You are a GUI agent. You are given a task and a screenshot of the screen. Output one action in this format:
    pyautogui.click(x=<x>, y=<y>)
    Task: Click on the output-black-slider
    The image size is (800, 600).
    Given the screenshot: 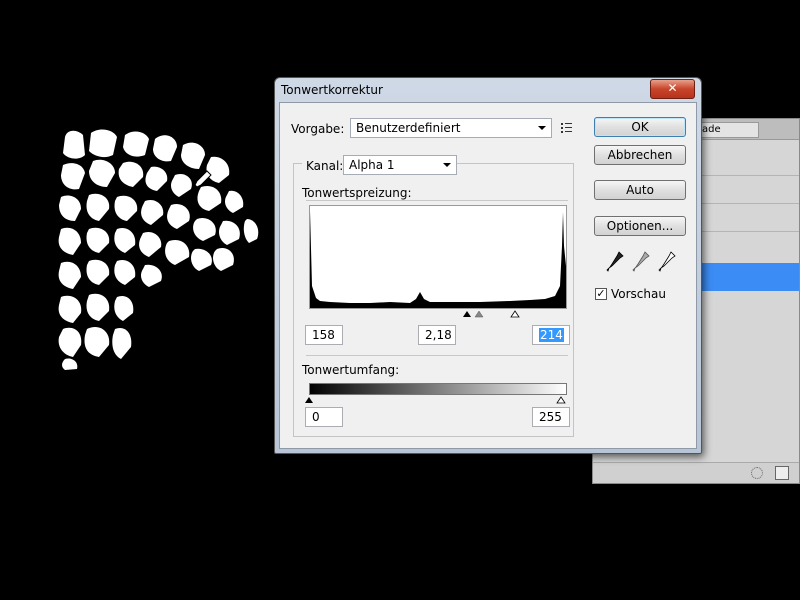 What is the action you would take?
    pyautogui.click(x=309, y=400)
    